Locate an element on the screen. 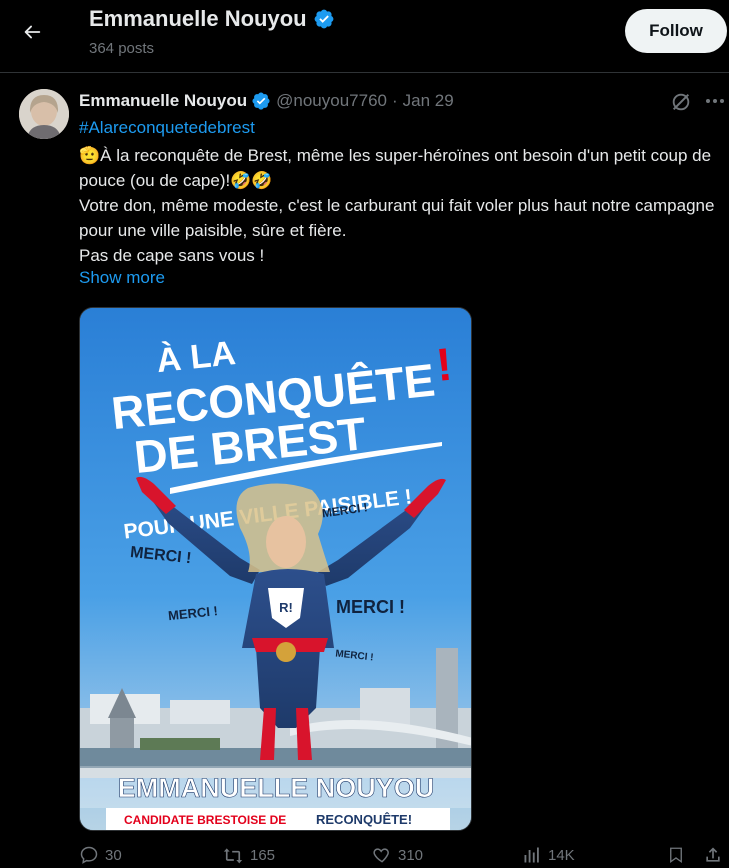  share-icon is located at coordinates (713, 854).